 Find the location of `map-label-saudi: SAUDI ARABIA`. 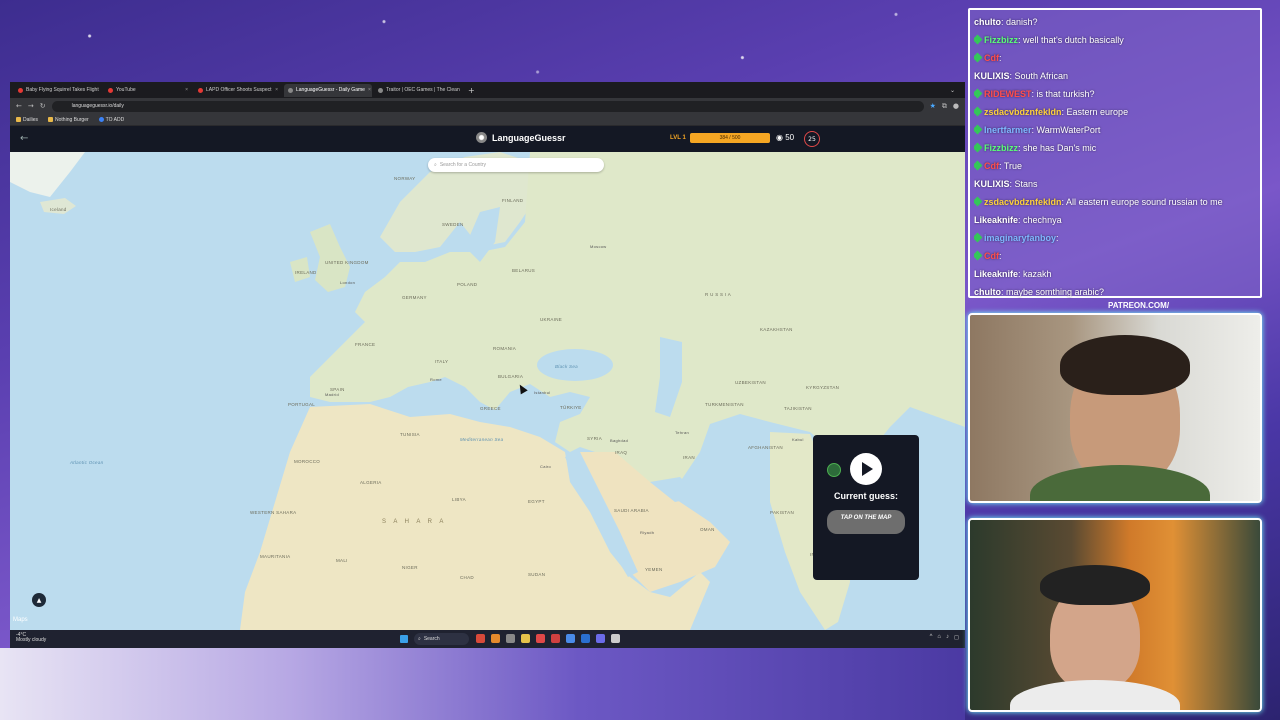

map-label-saudi: SAUDI ARABIA is located at coordinates (631, 510).